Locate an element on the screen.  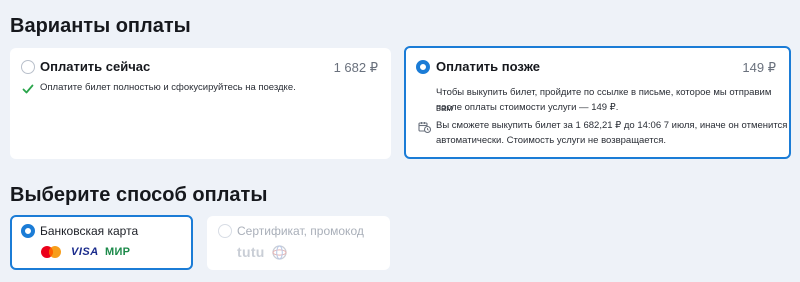
certificate-label: Сертификат, промокод is located at coordinates (300, 231).